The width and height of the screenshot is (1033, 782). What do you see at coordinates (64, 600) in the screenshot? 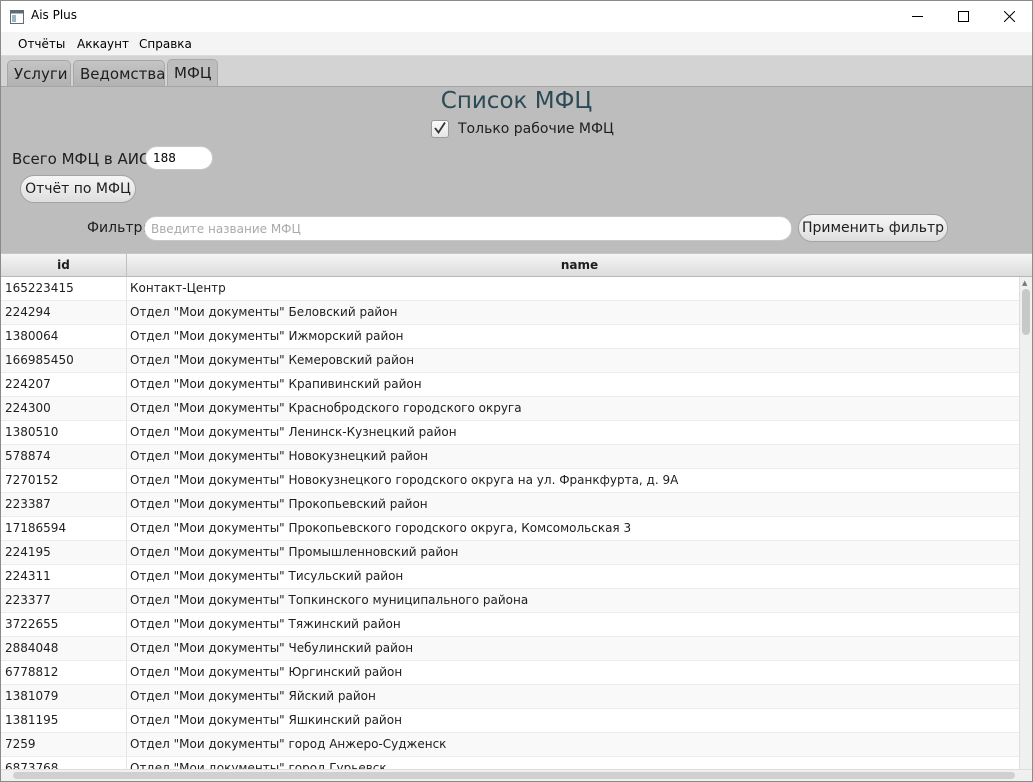
I see `cell-id: 223377` at bounding box center [64, 600].